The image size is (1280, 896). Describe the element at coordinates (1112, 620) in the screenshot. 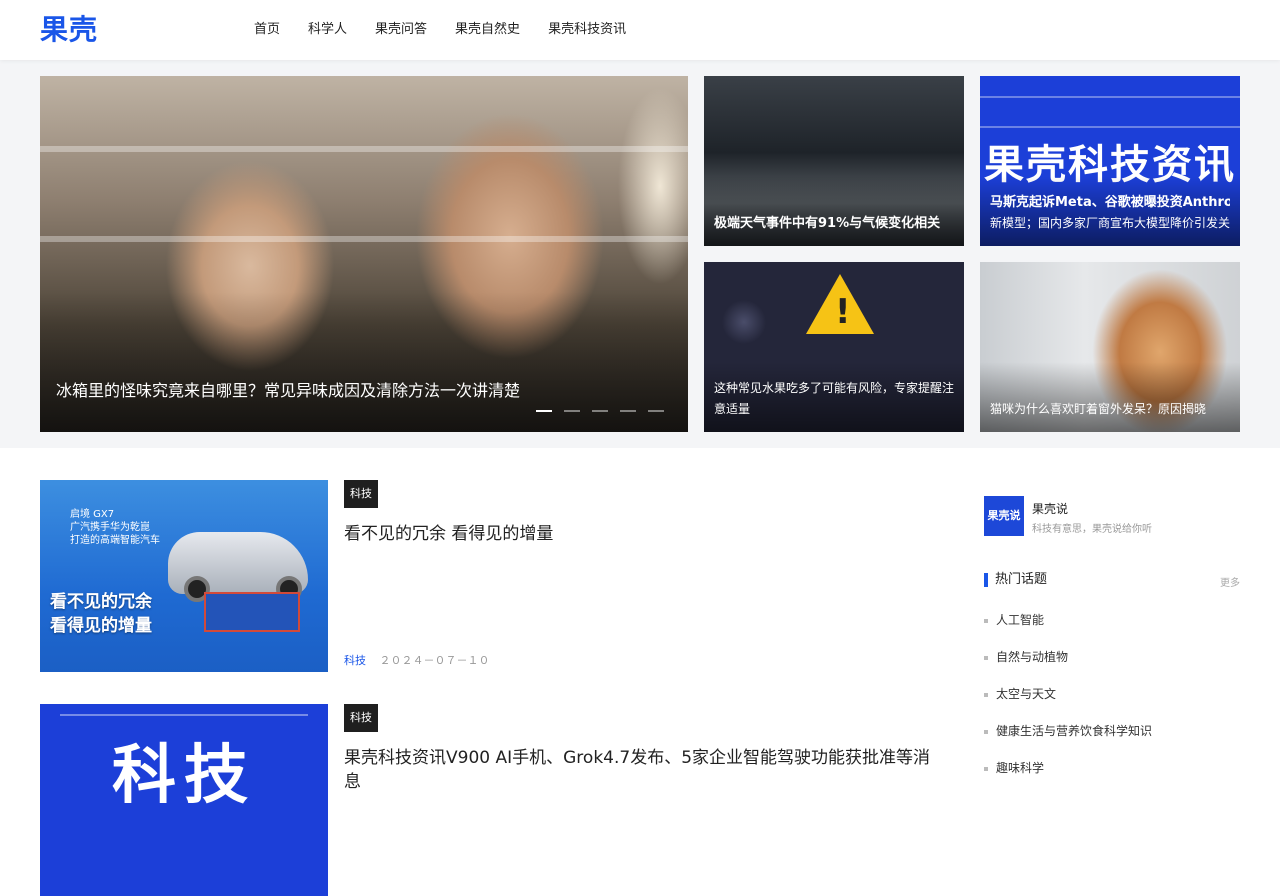

I see `topic-item: 人工智能` at that location.